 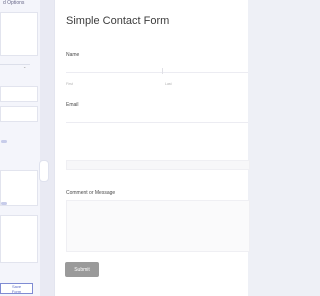 I want to click on chevron-down-icon: ⌄, so click(x=24, y=66).